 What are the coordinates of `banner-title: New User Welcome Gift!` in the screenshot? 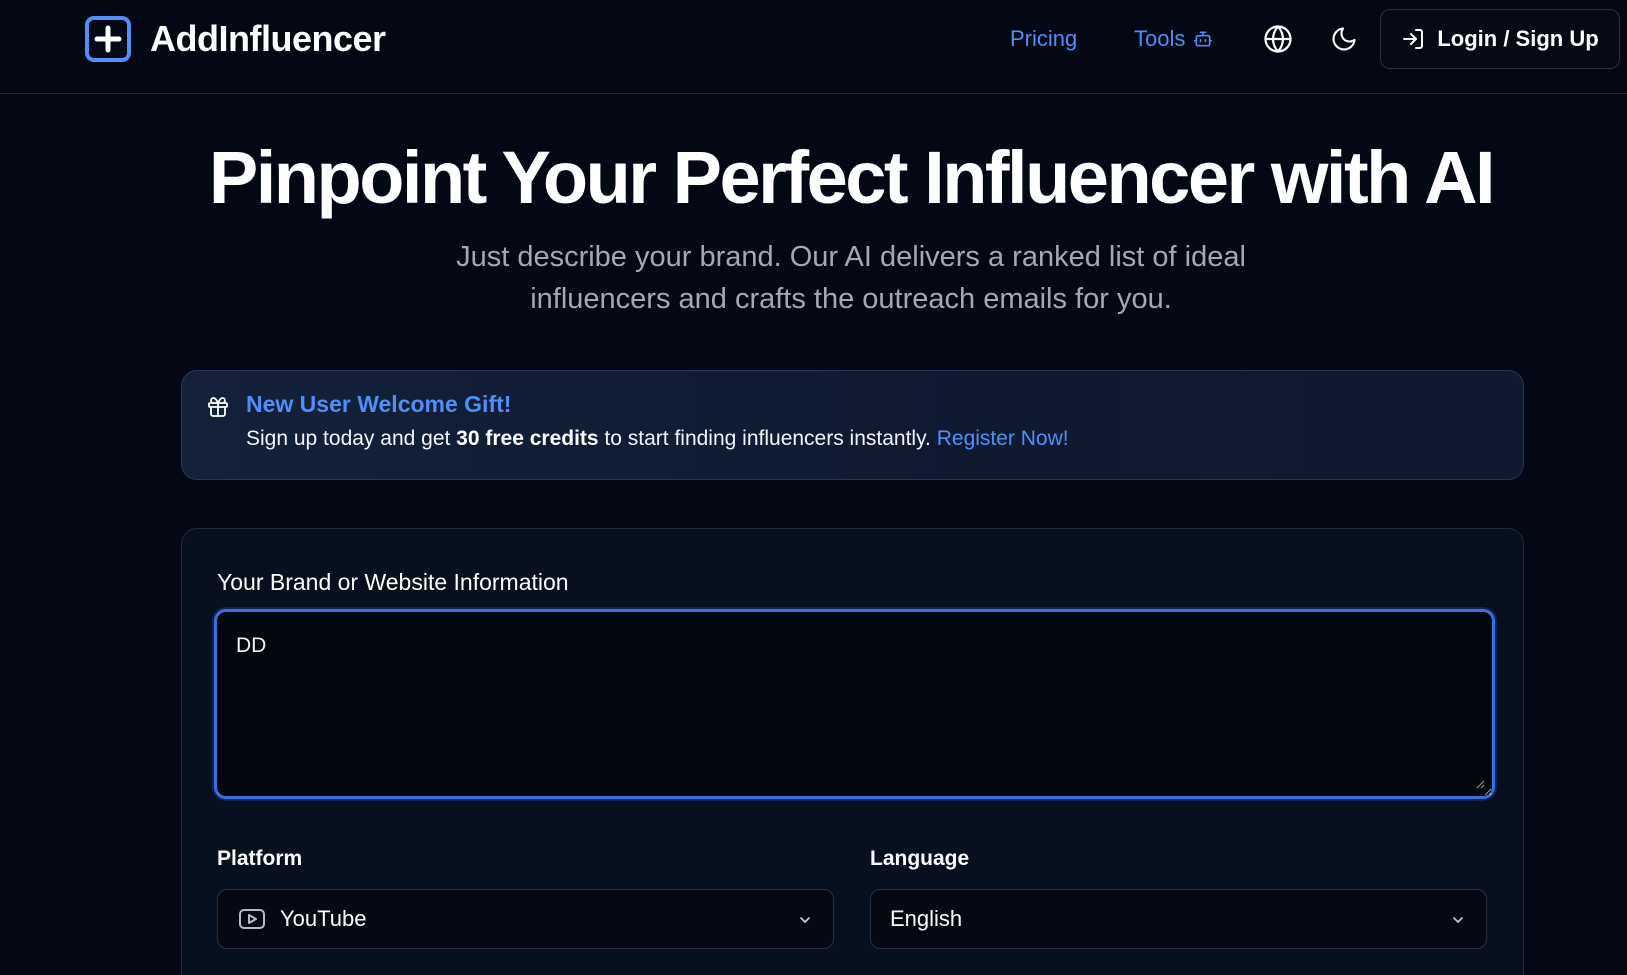 It's located at (379, 404).